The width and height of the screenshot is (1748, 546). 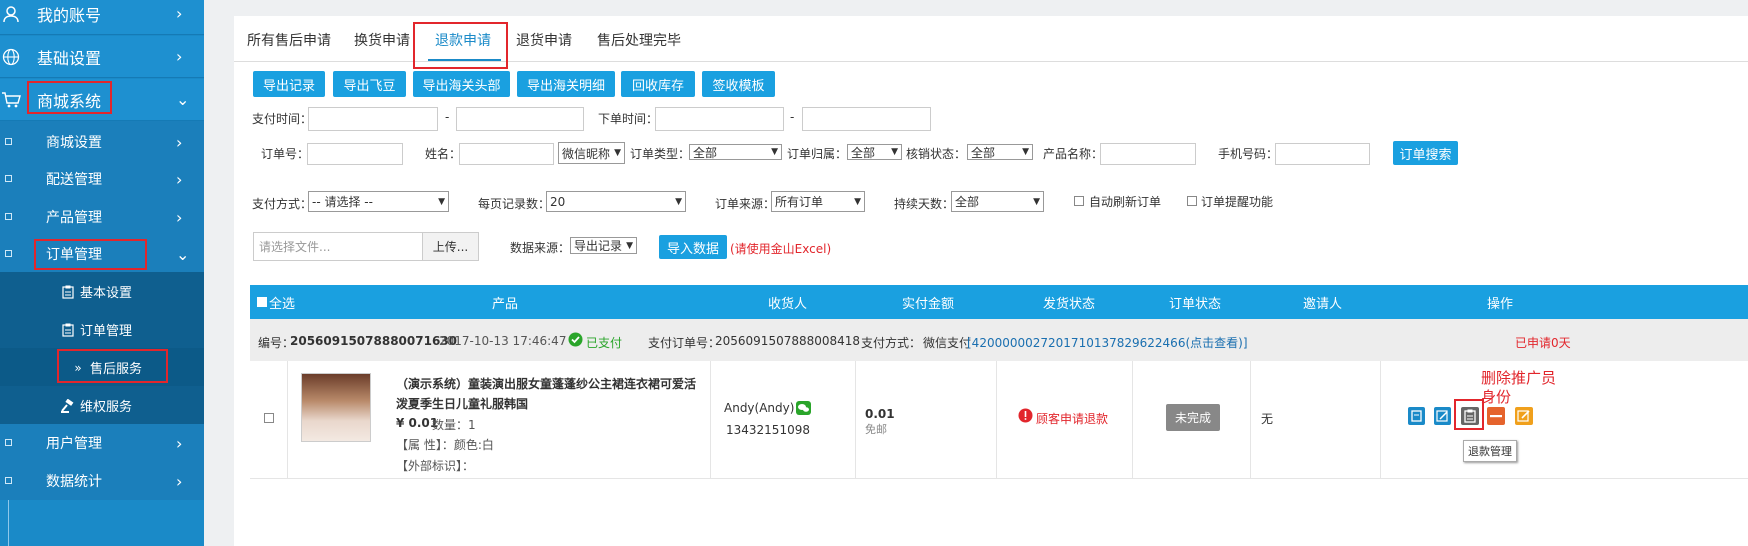 I want to click on sidebar-item-order-management: 订单管理, so click(x=102, y=329).